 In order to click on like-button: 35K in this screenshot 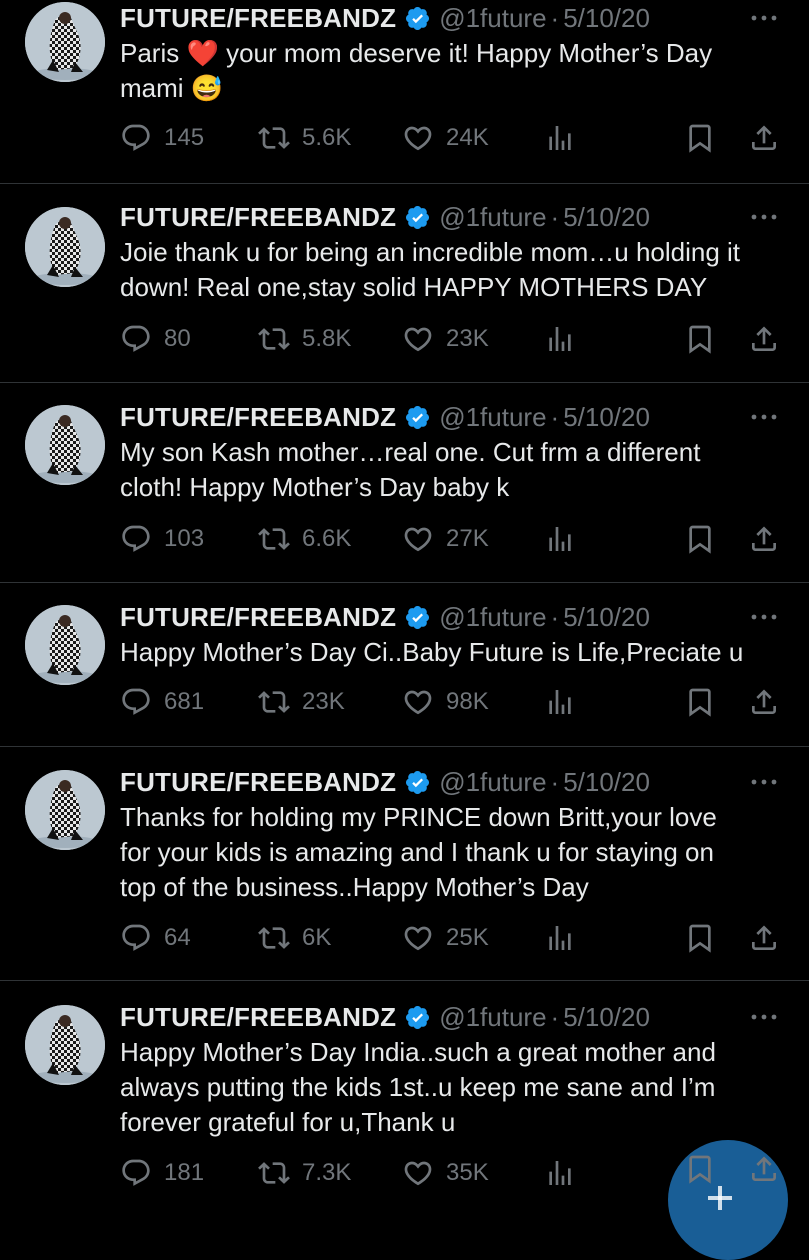, I will do `click(445, 1173)`.